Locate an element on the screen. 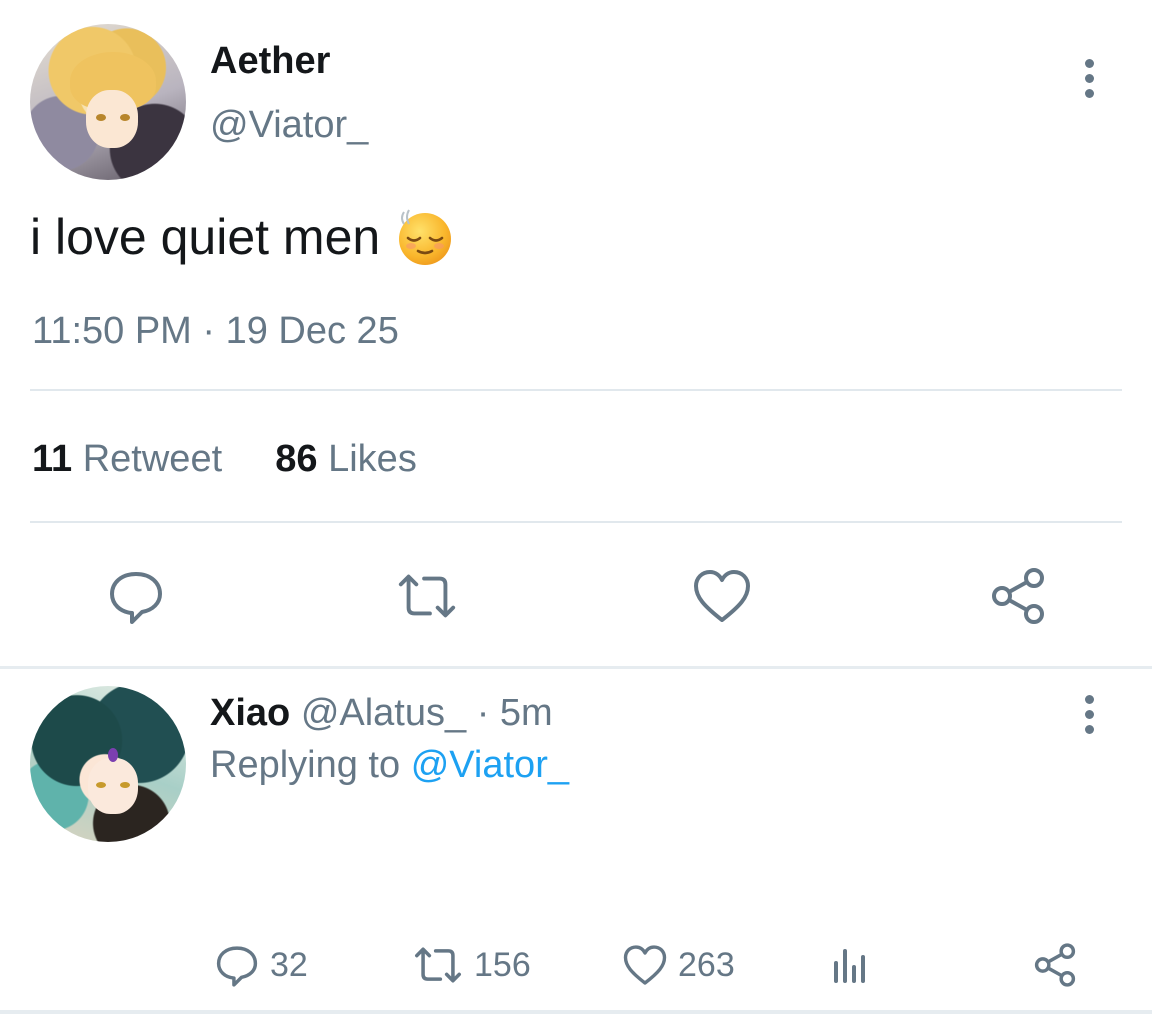  reply-avatar is located at coordinates (108, 764).